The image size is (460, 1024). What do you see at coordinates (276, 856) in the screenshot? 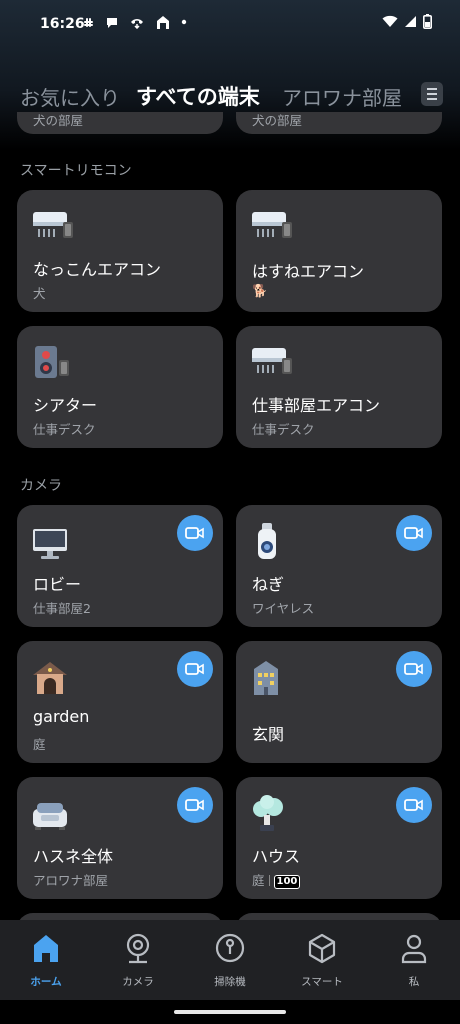
I see `device-name: ハウス` at bounding box center [276, 856].